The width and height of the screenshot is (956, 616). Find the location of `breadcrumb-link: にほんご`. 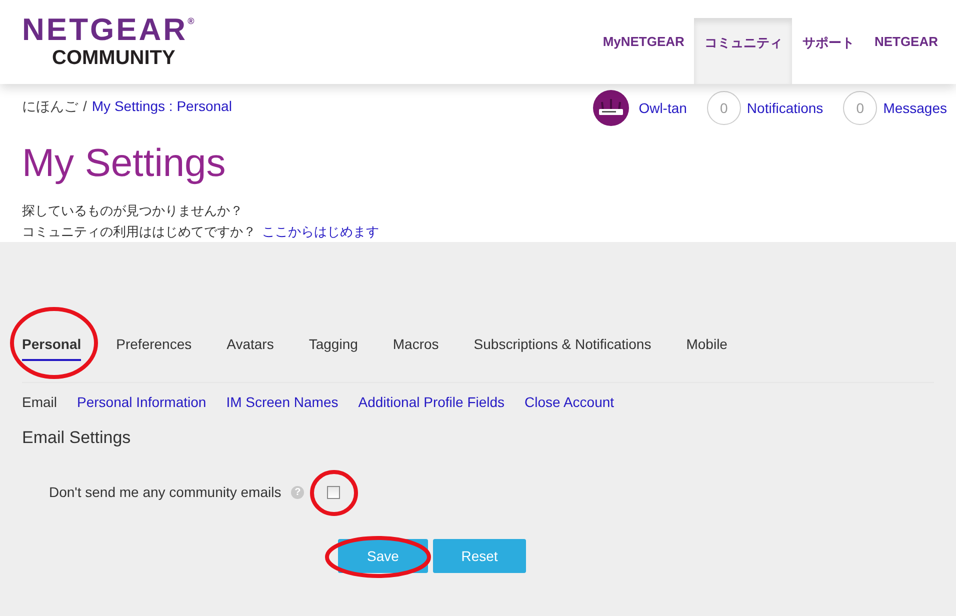

breadcrumb-link: にほんご is located at coordinates (50, 107).